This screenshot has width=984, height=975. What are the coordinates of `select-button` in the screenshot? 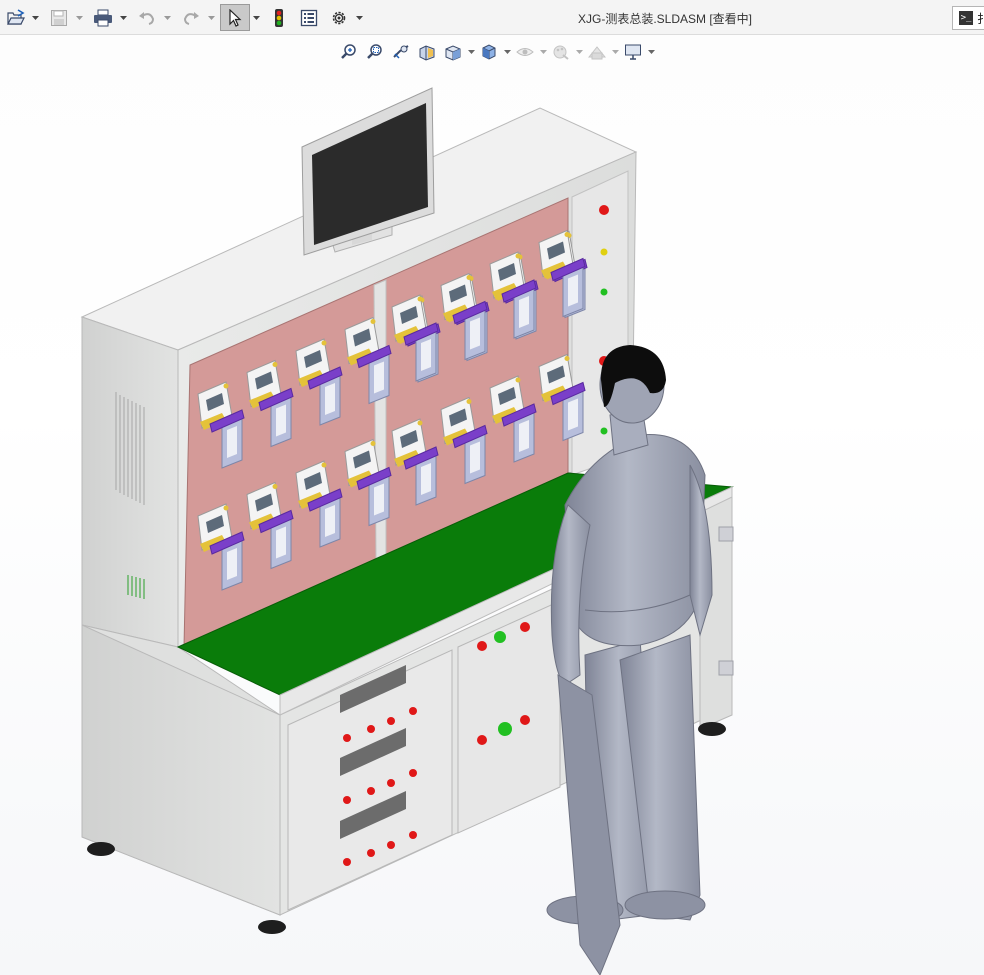 It's located at (235, 17).